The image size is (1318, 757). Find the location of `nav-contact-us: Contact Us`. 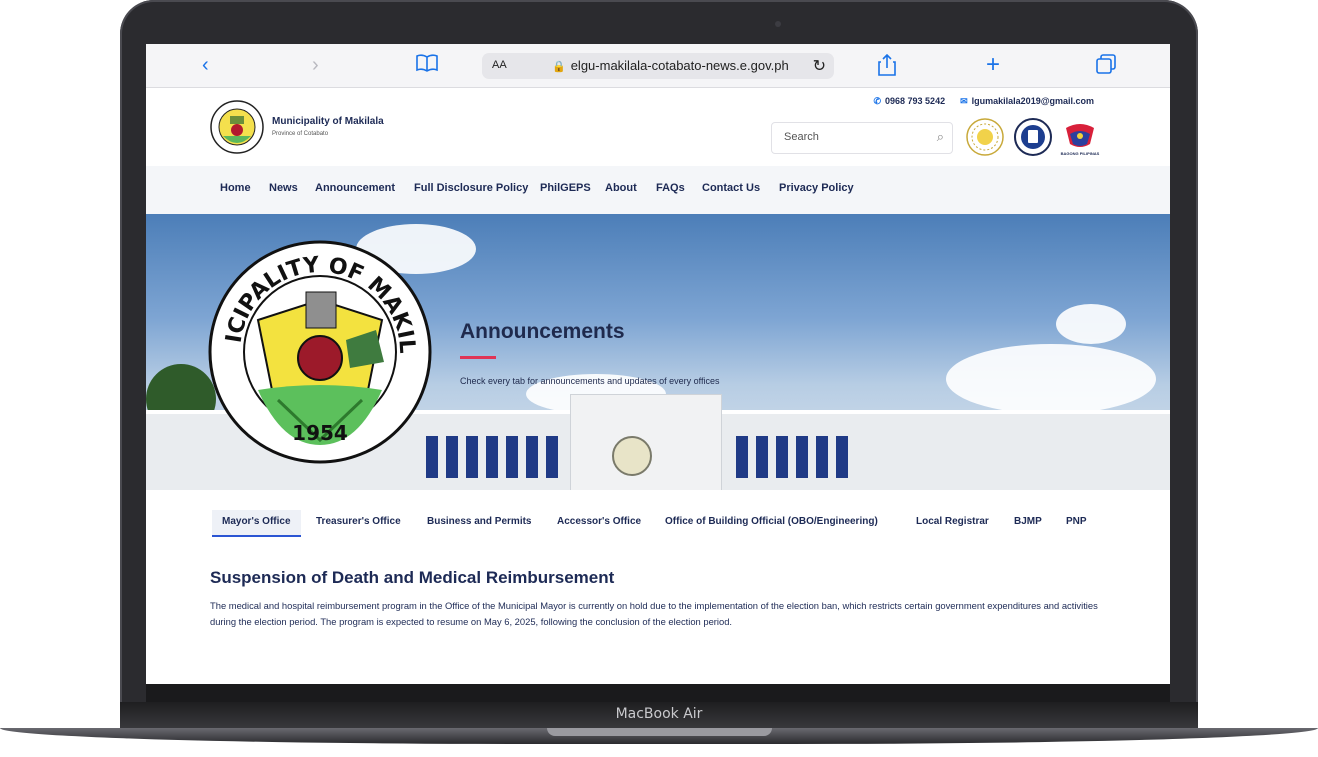

nav-contact-us: Contact Us is located at coordinates (731, 188).